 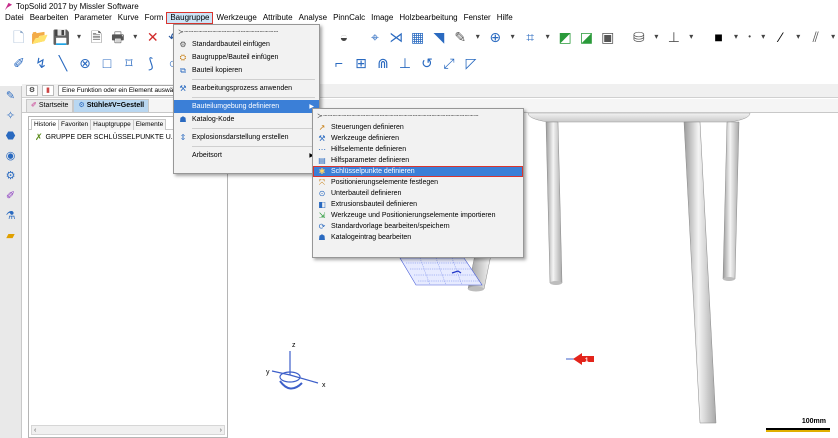 I want to click on submenu-item-werkzeuge: ⚒ Werkzeuge definieren, so click(x=418, y=138).